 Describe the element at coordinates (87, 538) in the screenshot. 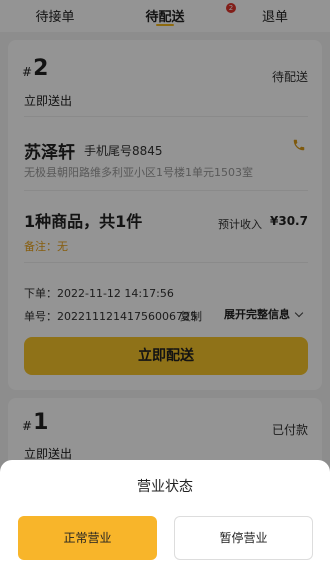

I see `normal-business-button: 正常营业` at that location.